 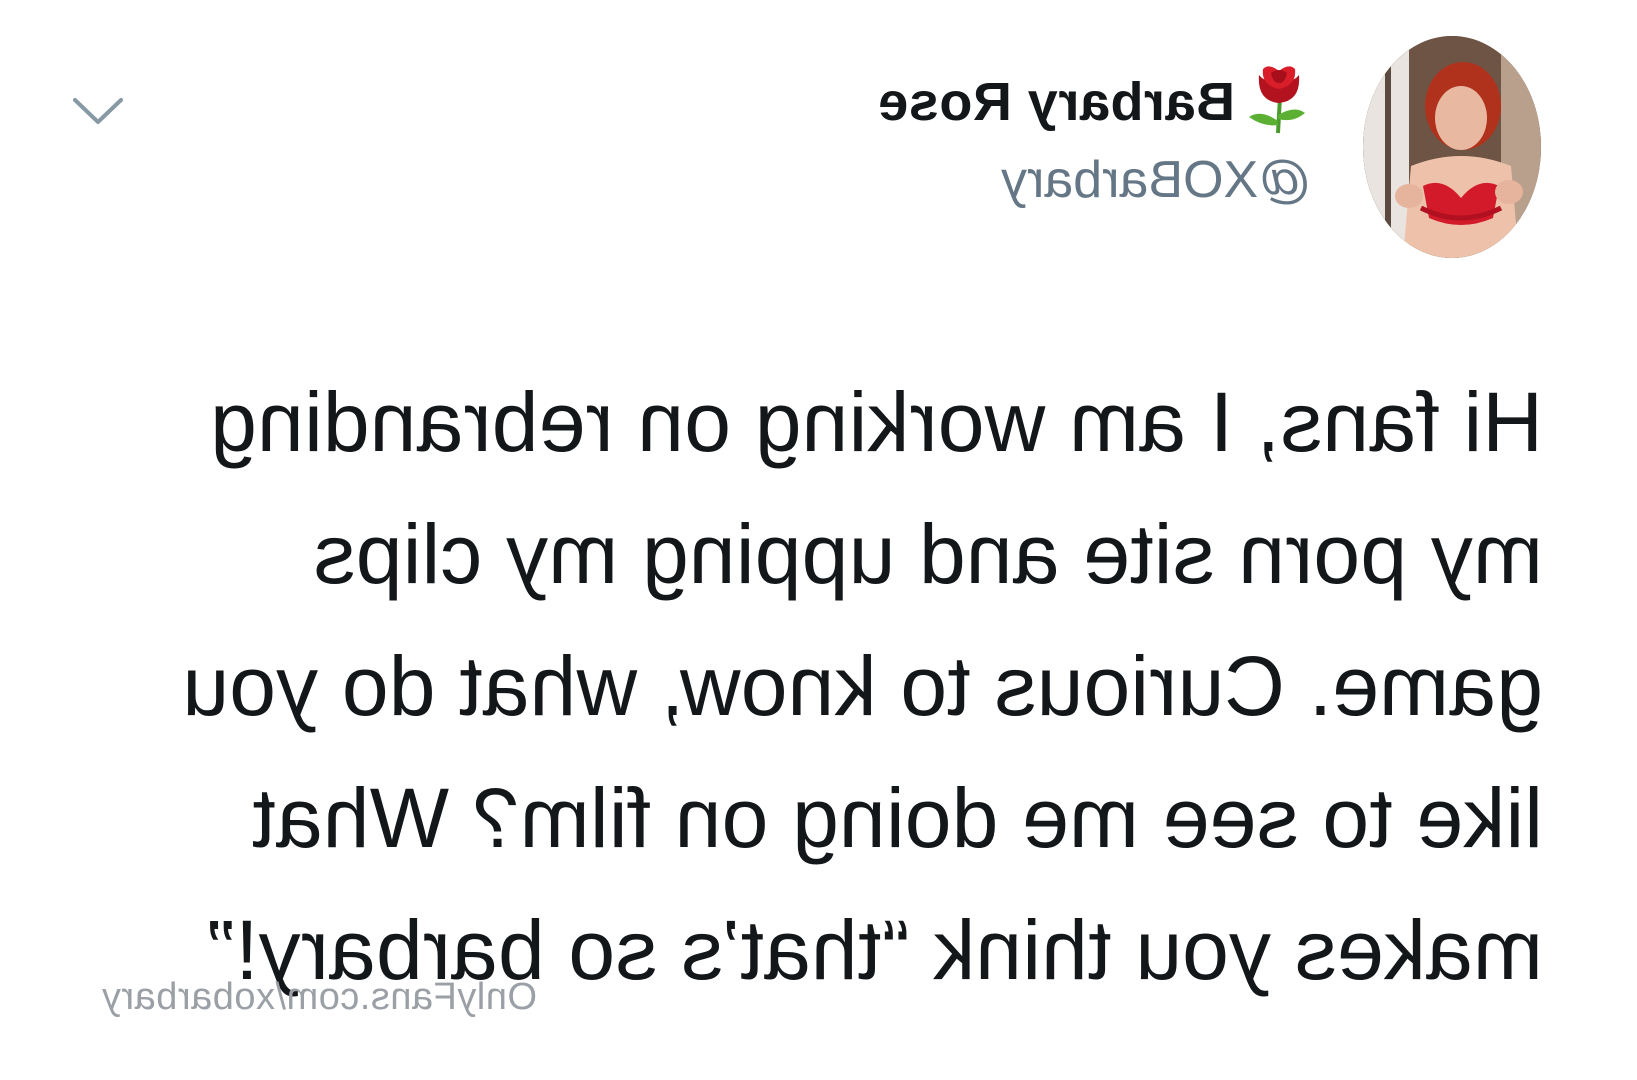 I want to click on chevron-down-icon, so click(x=98, y=112).